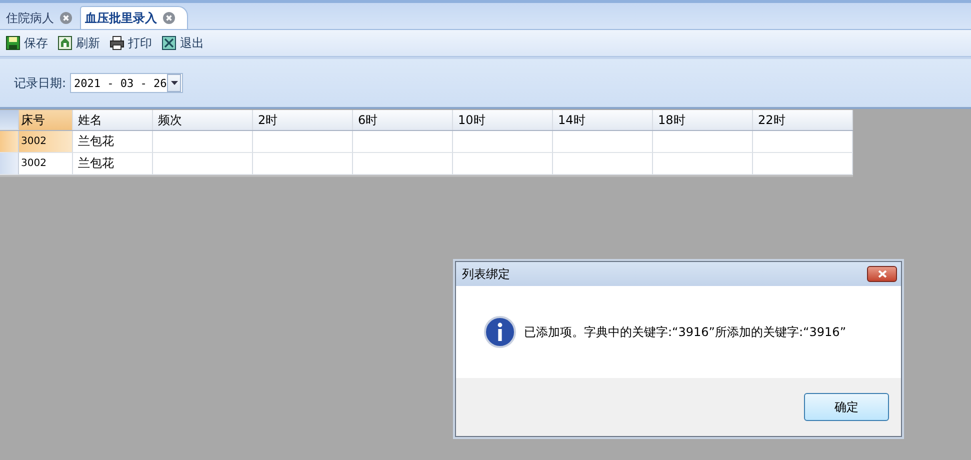 This screenshot has width=971, height=460. What do you see at coordinates (403, 120) in the screenshot?
I see `column-header: 6时` at bounding box center [403, 120].